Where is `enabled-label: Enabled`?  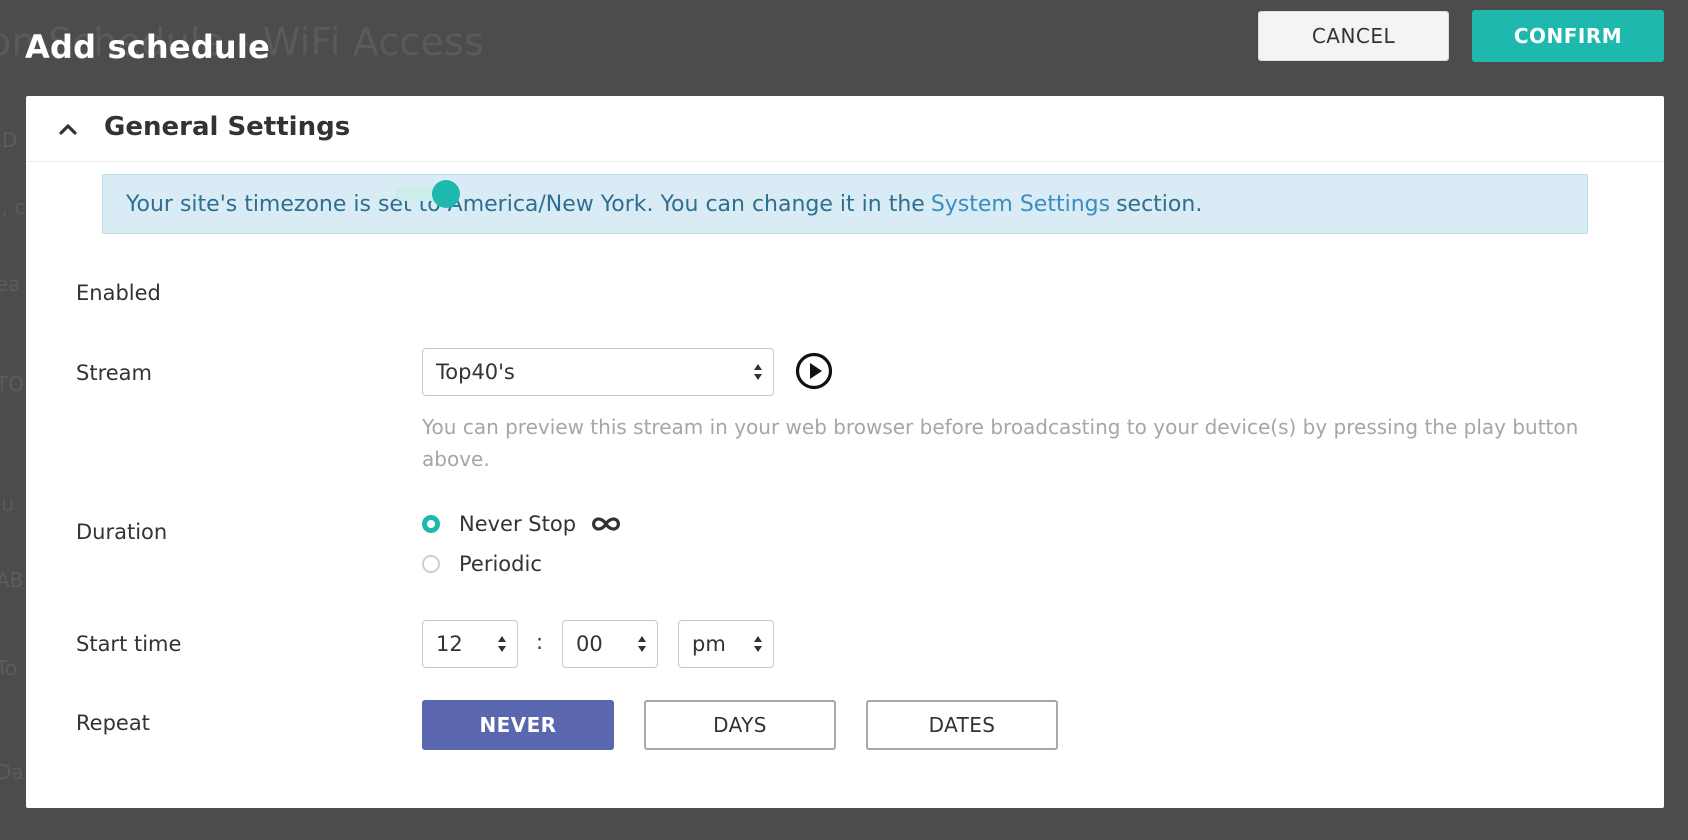
enabled-label: Enabled is located at coordinates (118, 293).